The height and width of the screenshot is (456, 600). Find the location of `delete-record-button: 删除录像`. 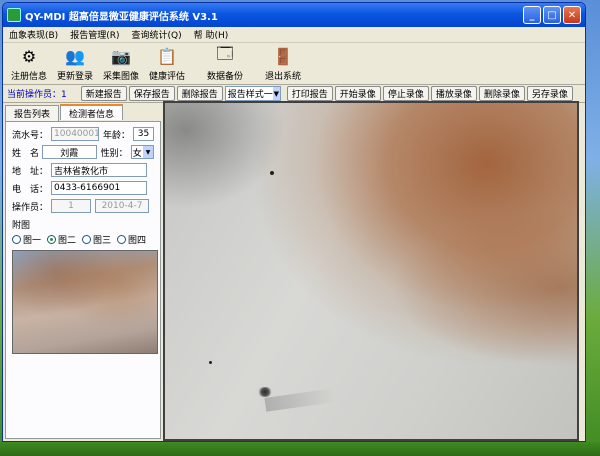

delete-record-button: 删除录像 is located at coordinates (501, 93).